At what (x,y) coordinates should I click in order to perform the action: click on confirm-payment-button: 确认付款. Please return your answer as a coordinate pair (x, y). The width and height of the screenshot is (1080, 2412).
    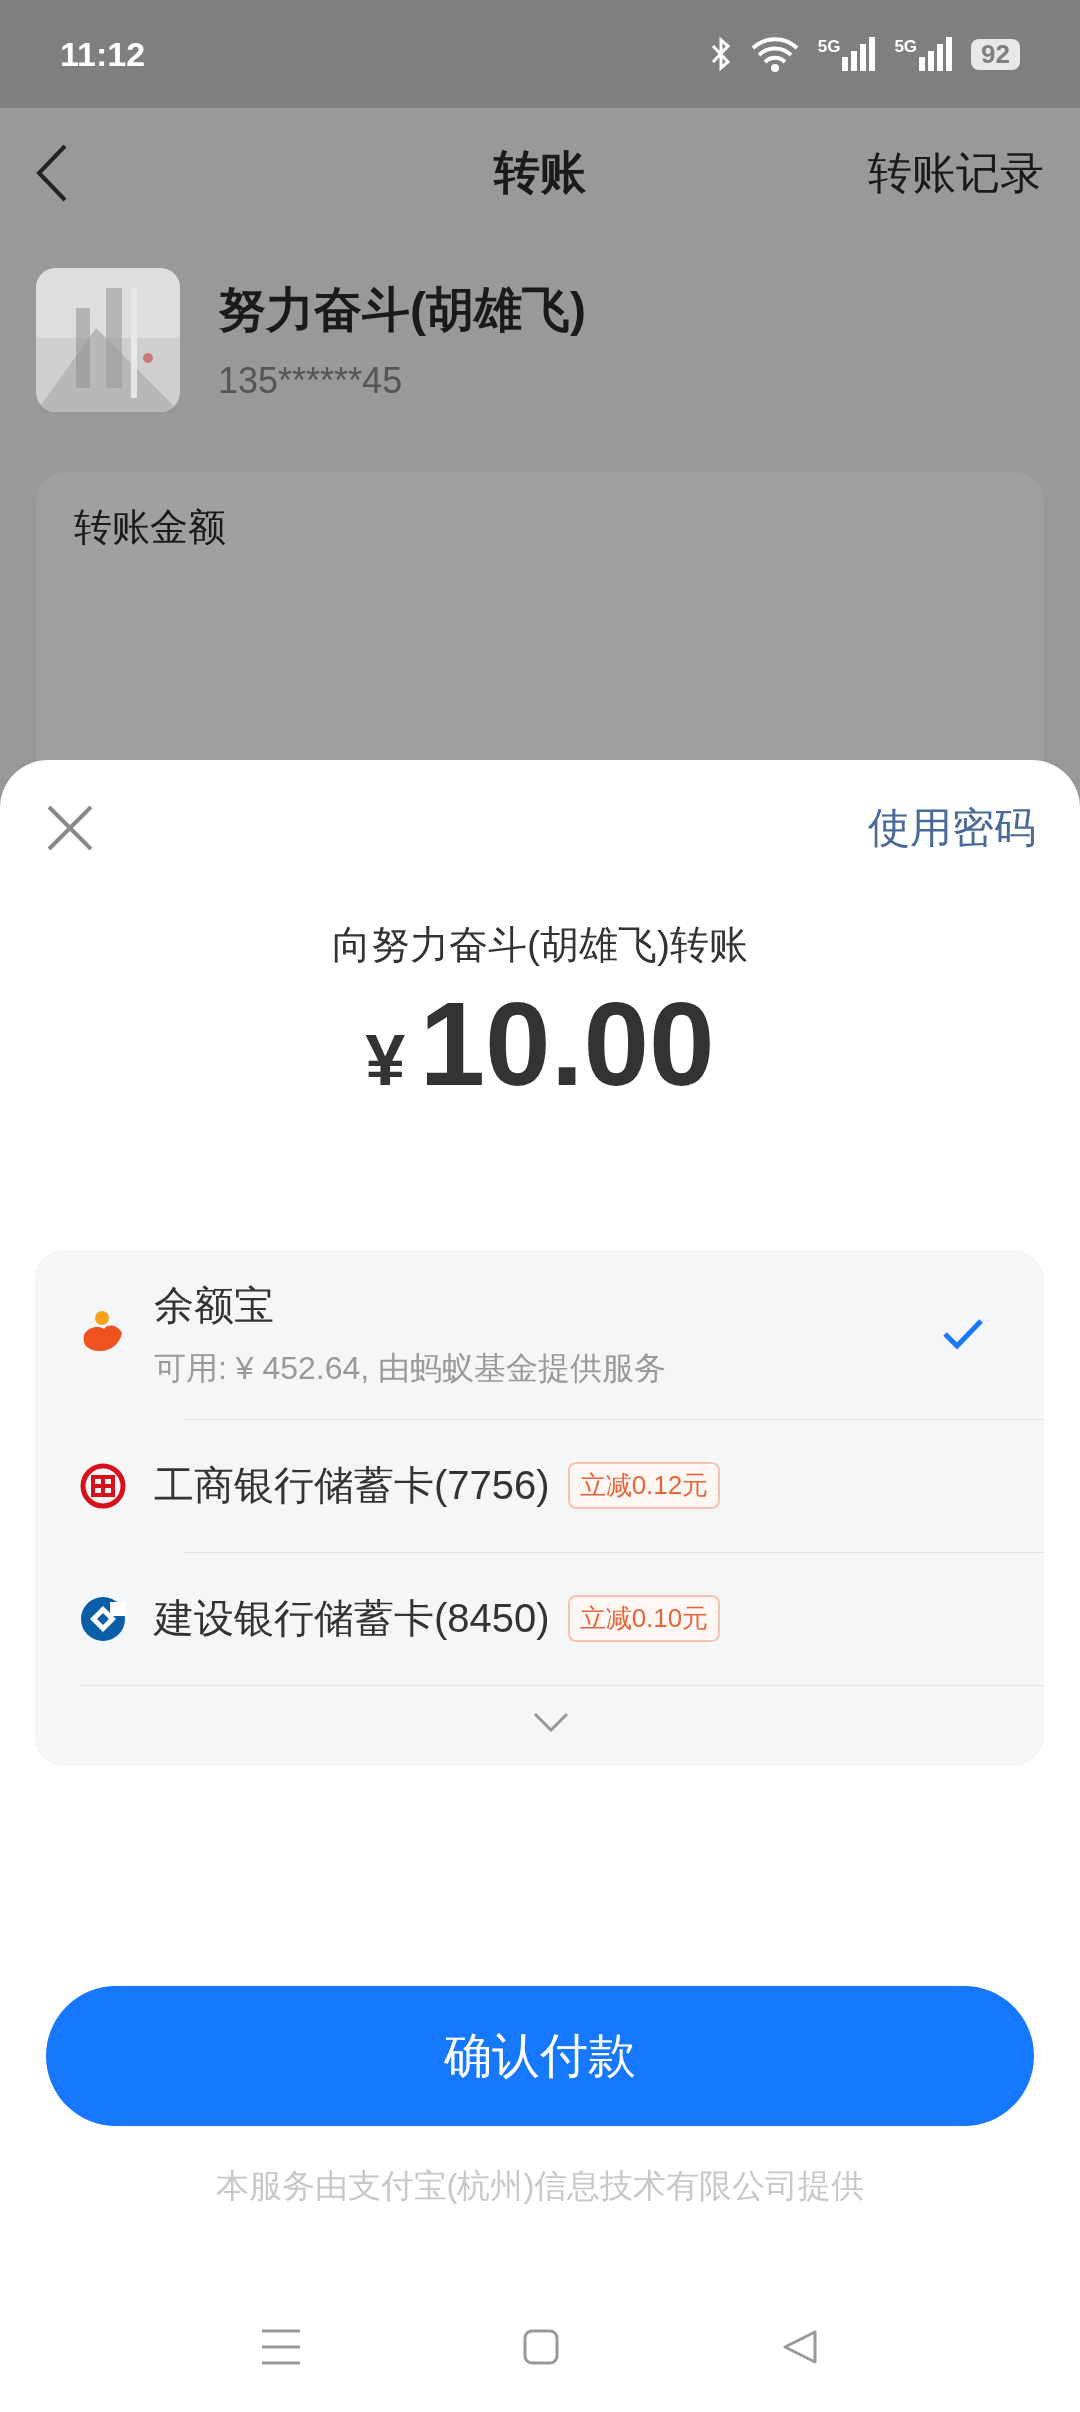
    Looking at the image, I should click on (540, 2055).